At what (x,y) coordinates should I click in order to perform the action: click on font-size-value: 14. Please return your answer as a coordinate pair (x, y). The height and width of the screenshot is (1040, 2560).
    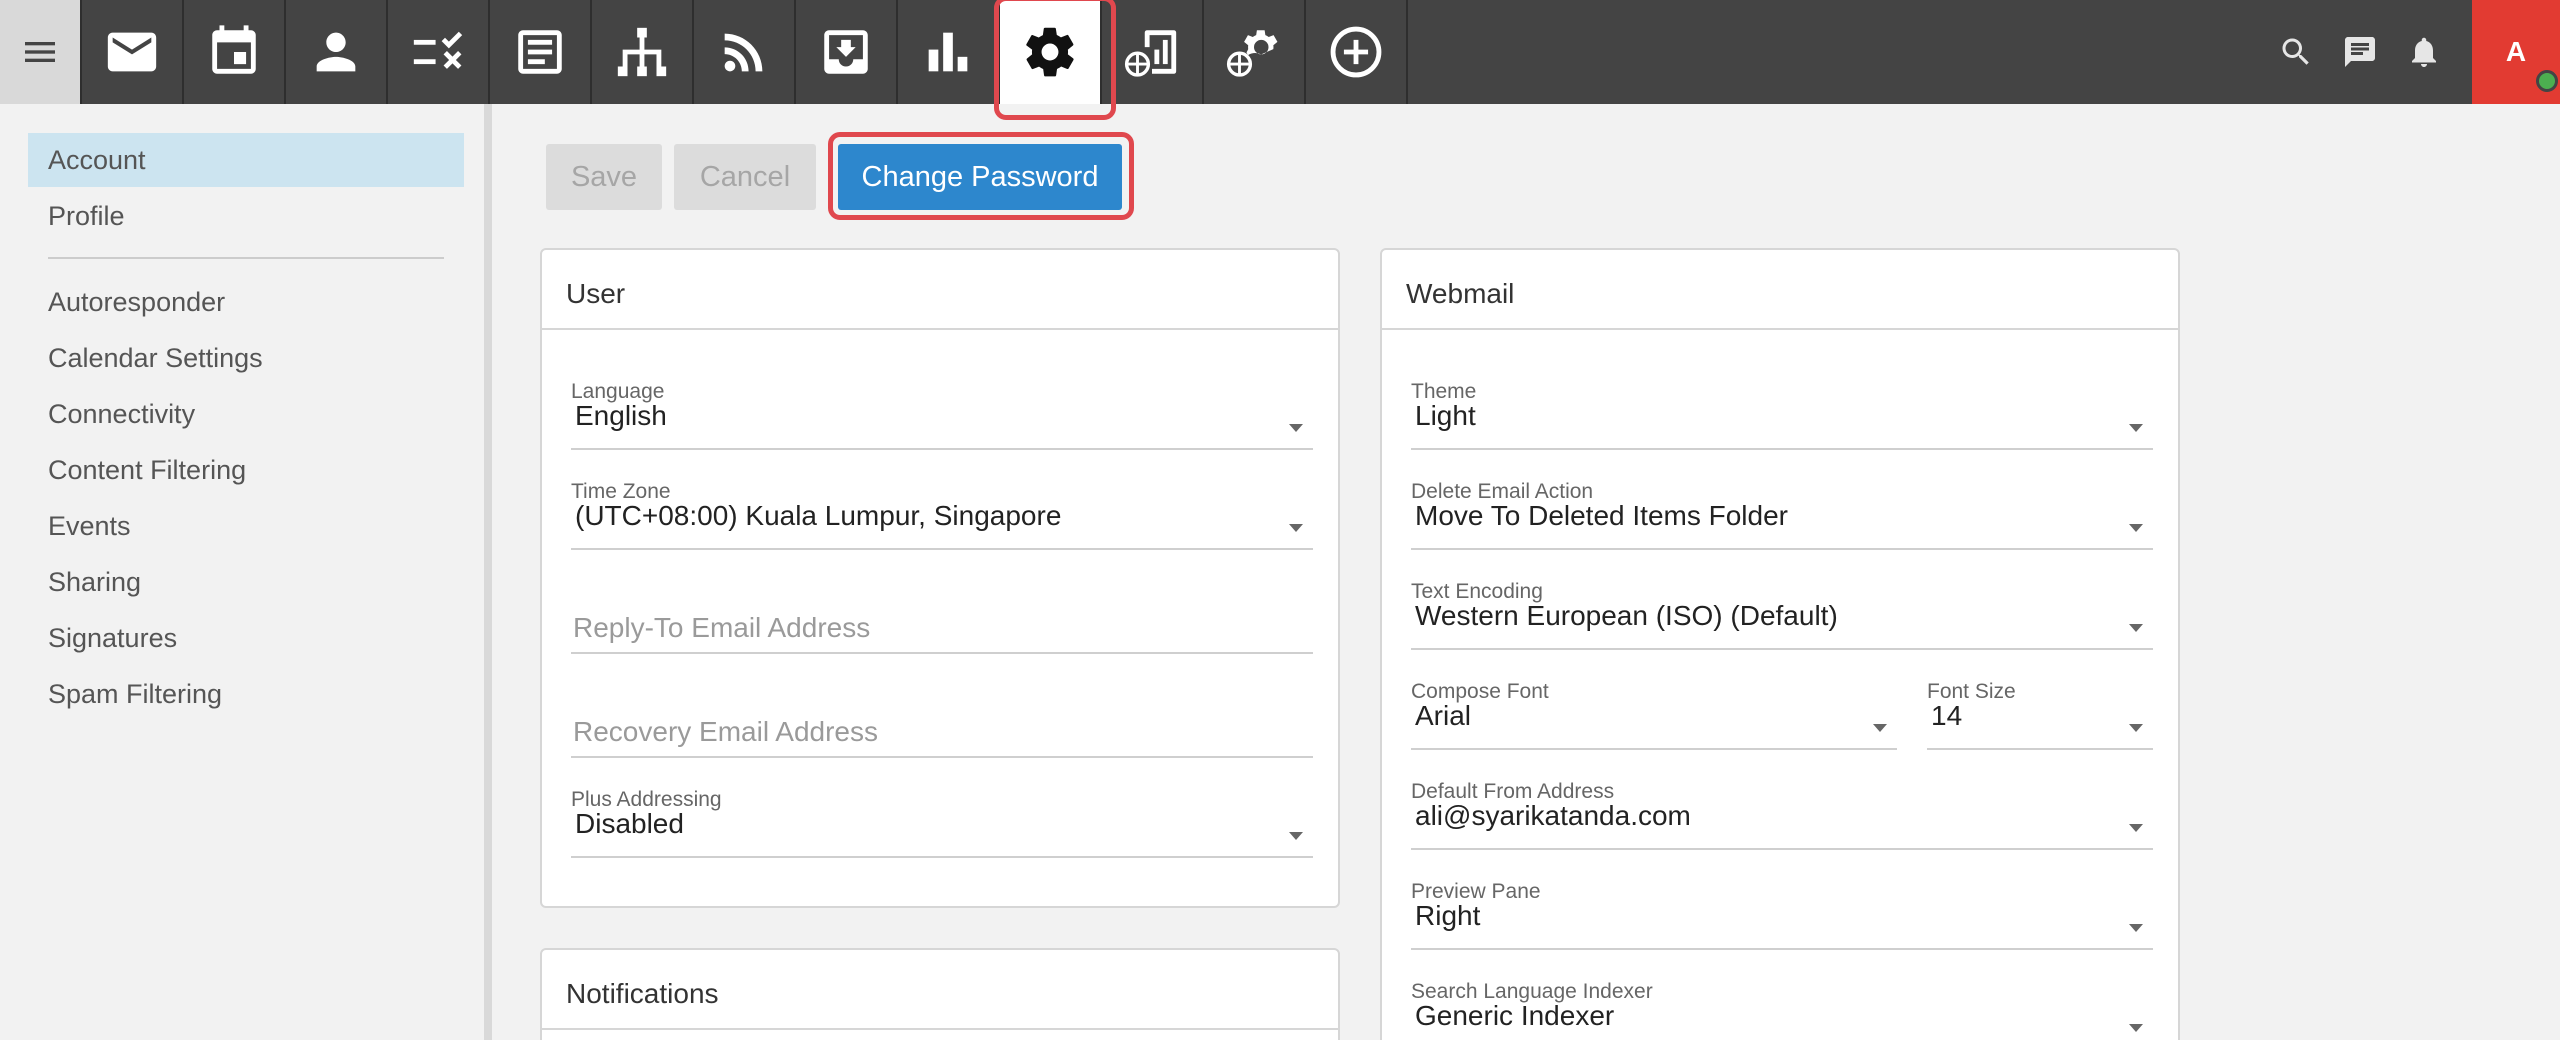
    Looking at the image, I should click on (1947, 715).